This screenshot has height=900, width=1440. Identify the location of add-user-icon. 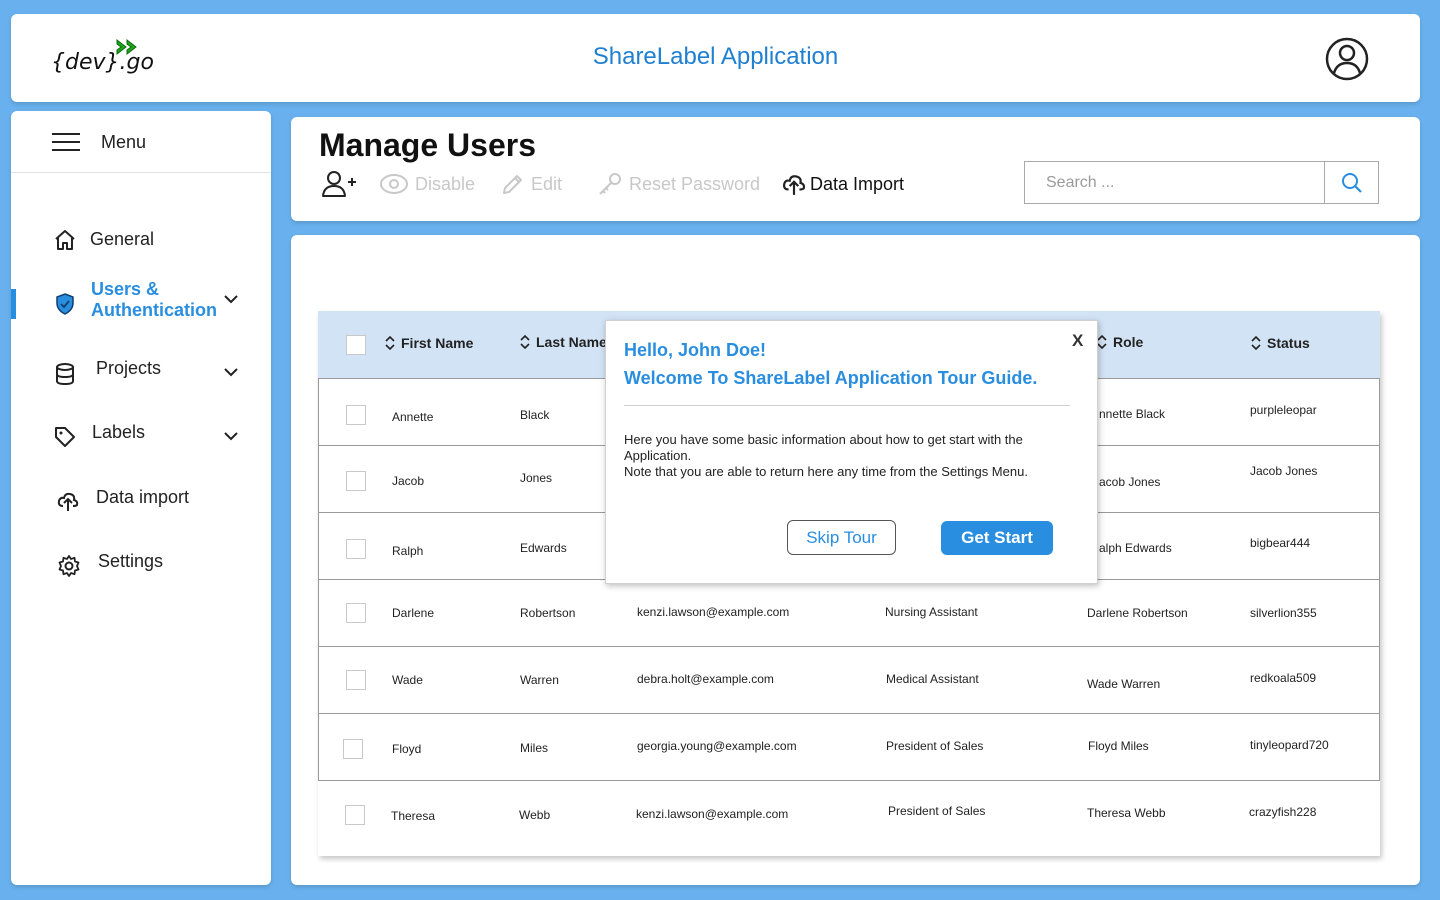
(339, 184).